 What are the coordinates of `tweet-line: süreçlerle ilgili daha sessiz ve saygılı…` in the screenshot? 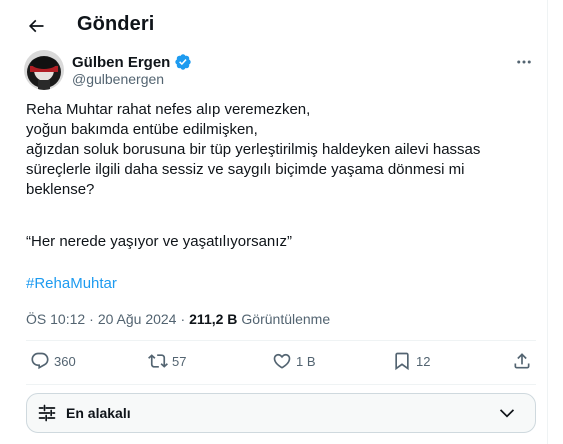 It's located at (245, 169).